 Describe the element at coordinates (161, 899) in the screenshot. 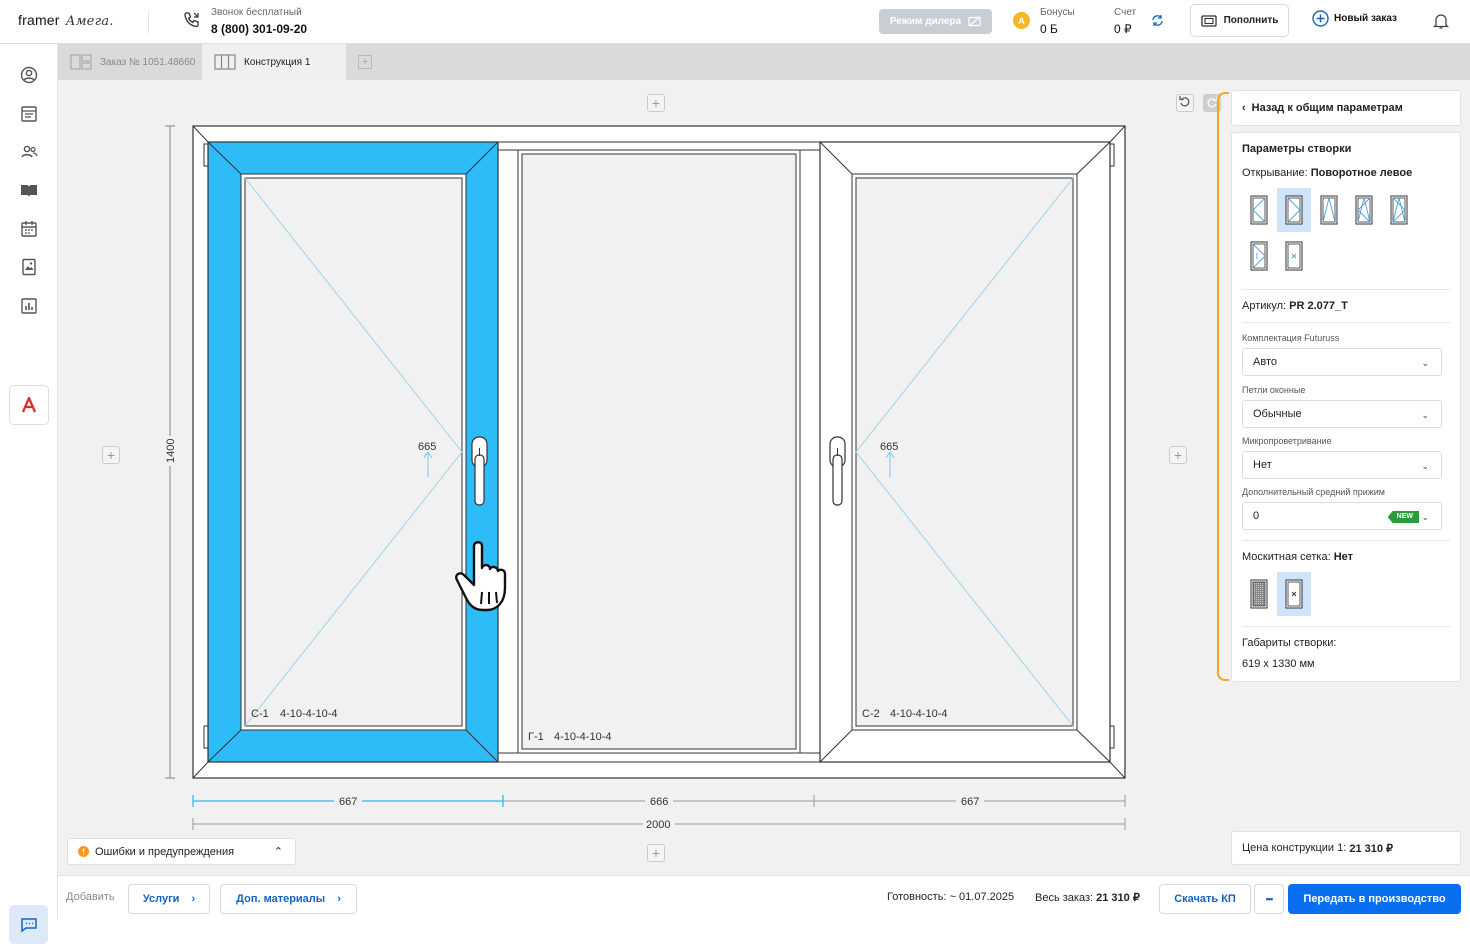

I see `services-label: Услуги` at that location.